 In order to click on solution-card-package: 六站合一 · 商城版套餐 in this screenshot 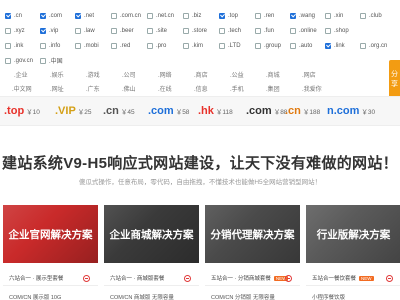, I will do `click(151, 278)`.